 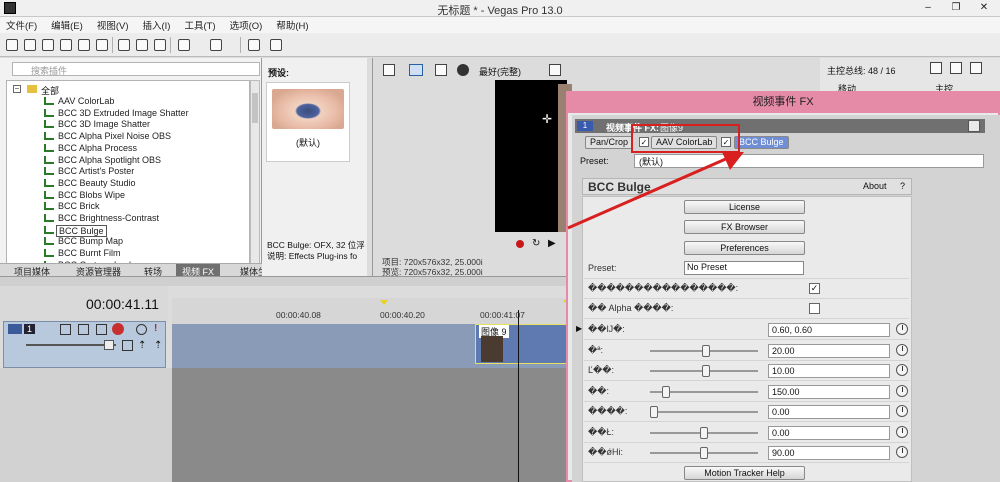 I want to click on properties-icon, so click(x=102, y=45).